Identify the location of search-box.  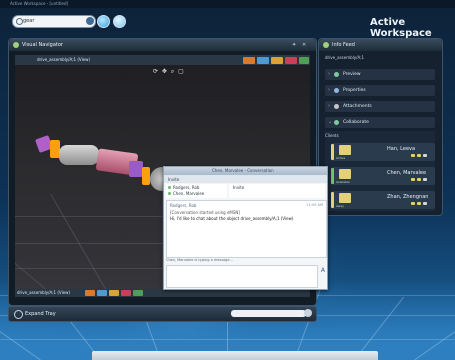
(54, 21).